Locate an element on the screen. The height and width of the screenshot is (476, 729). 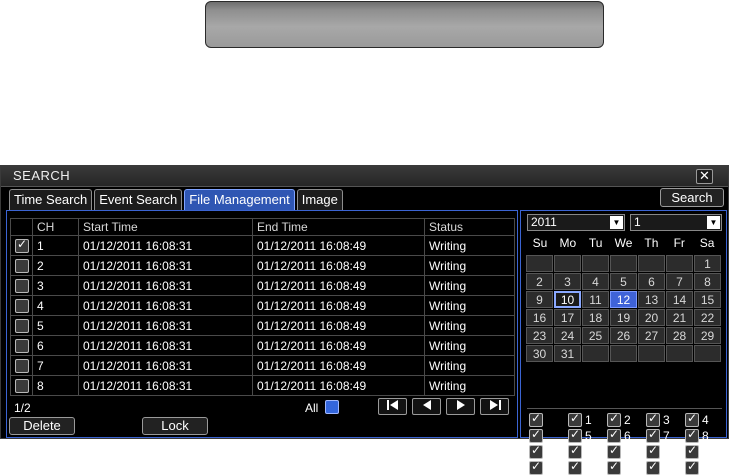
close-button: ✕ is located at coordinates (704, 176).